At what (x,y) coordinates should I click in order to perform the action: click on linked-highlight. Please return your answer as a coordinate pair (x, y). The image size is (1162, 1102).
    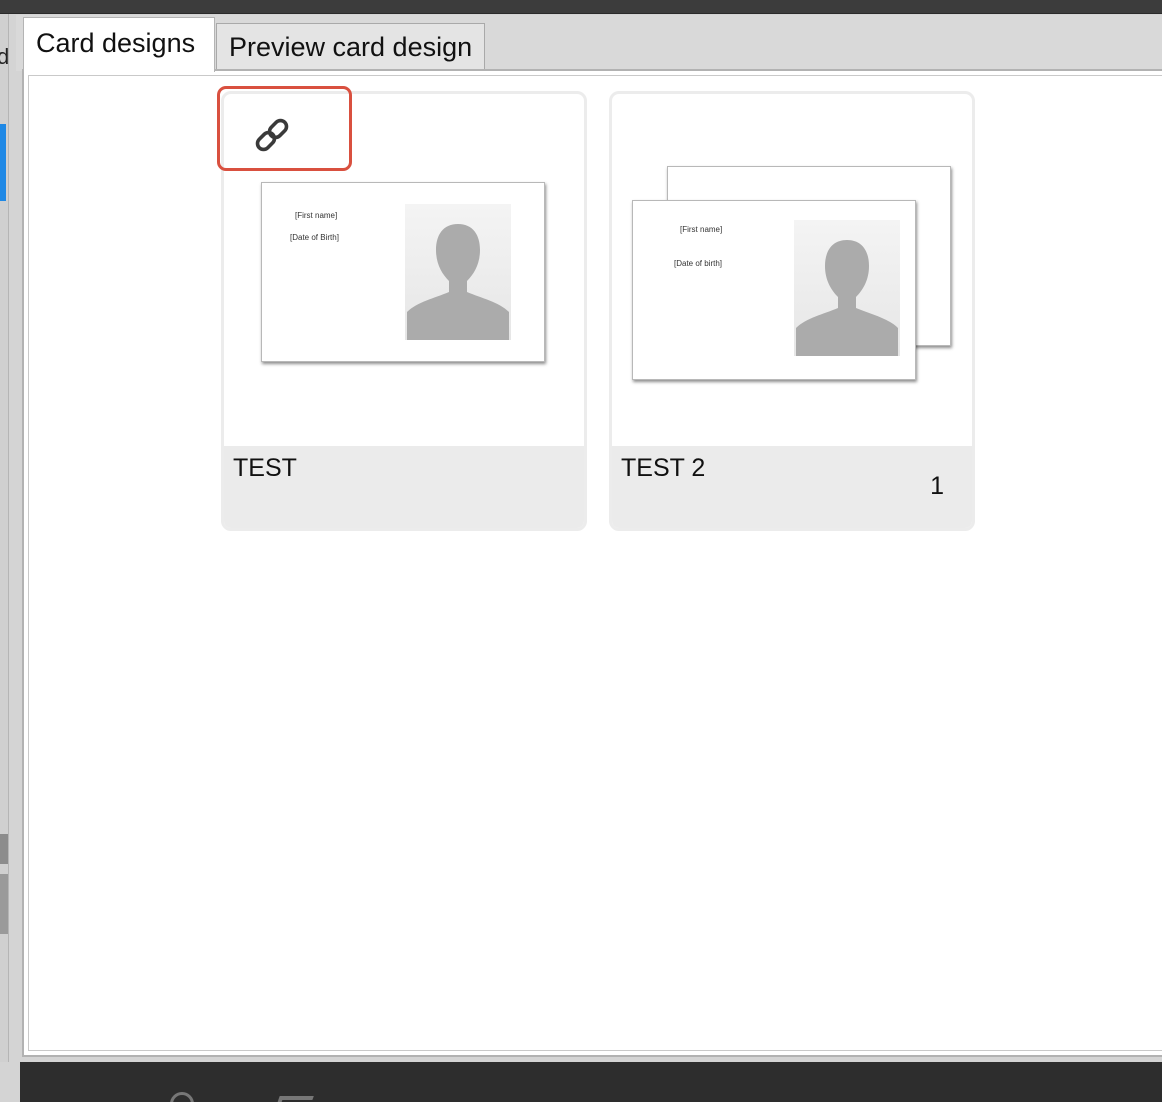
    Looking at the image, I should click on (284, 128).